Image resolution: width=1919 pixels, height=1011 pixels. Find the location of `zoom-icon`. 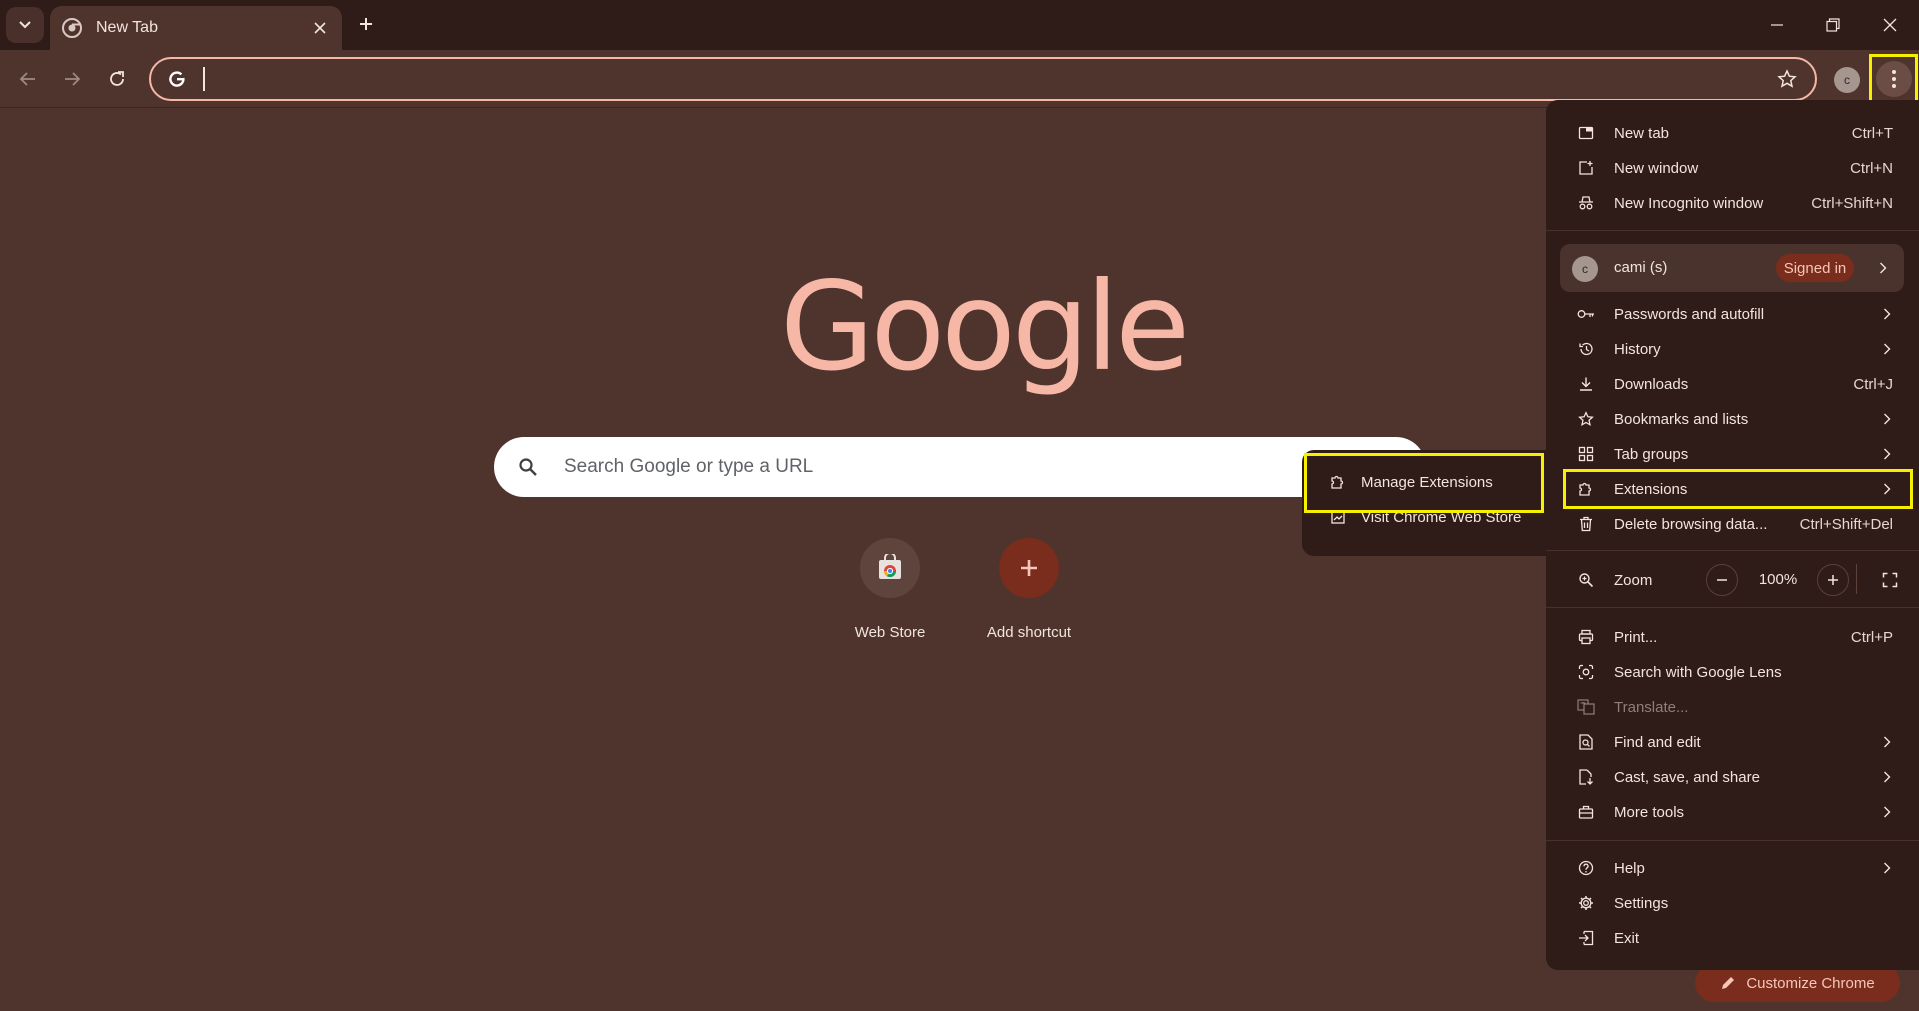

zoom-icon is located at coordinates (1586, 580).